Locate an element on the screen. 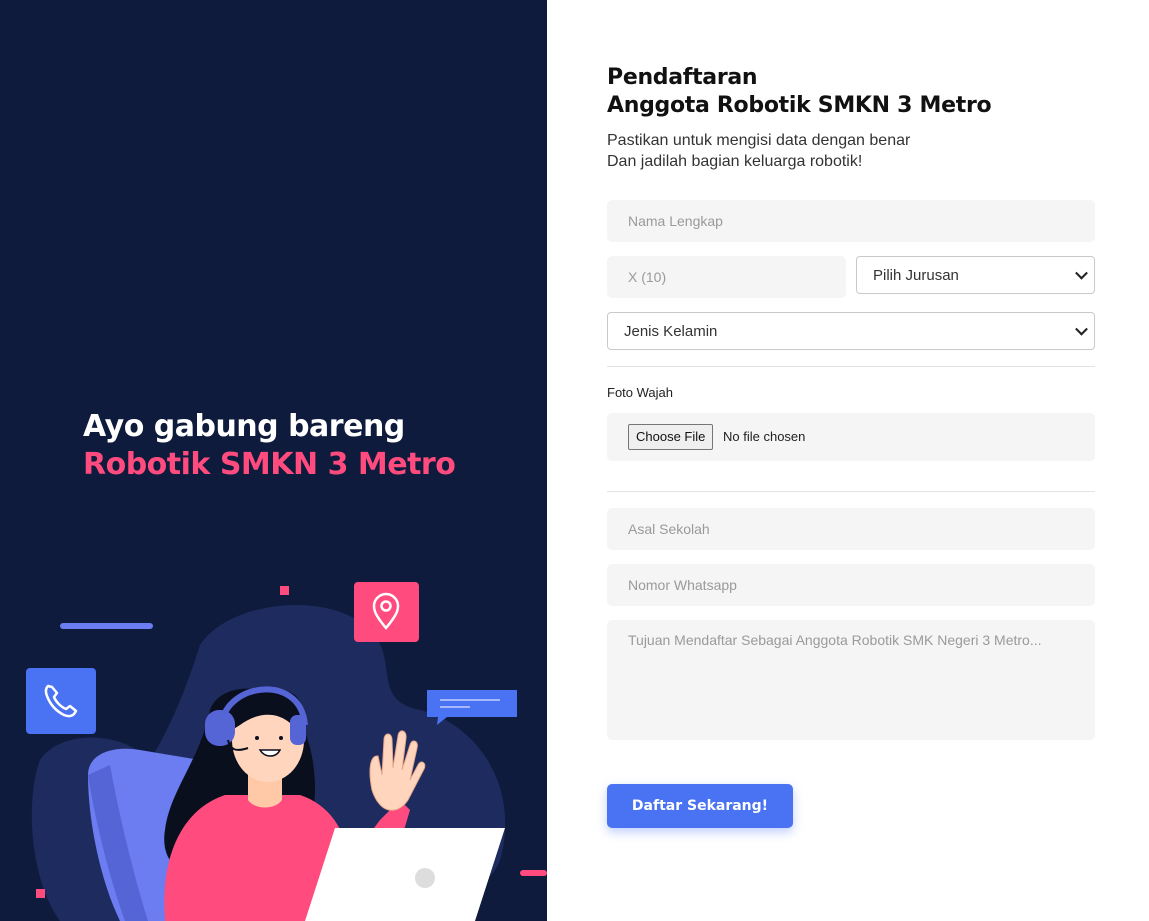  laptop is located at coordinates (405, 874).